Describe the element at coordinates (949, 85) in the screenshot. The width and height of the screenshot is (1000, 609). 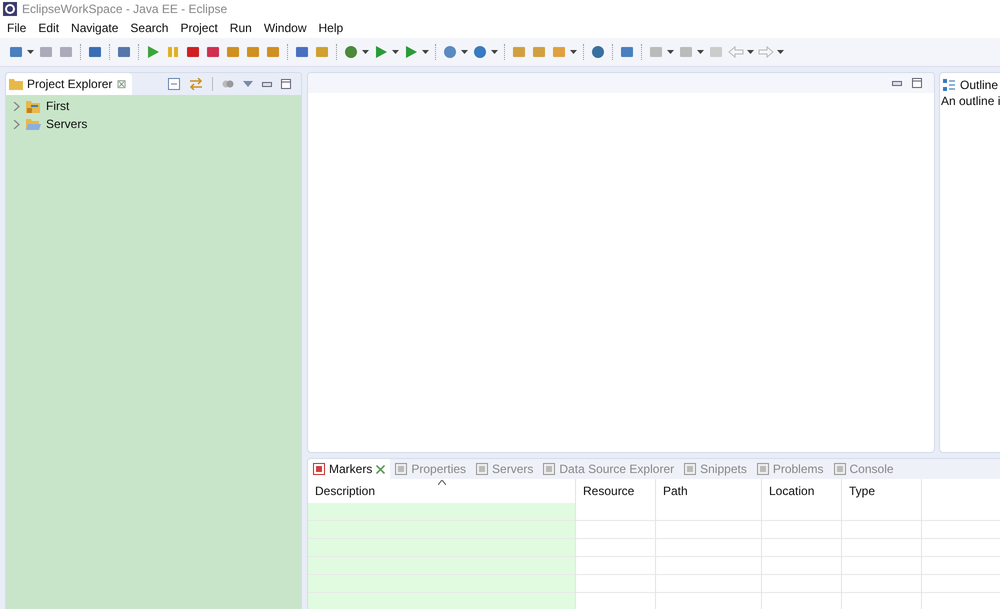
I see `outline-icon` at that location.